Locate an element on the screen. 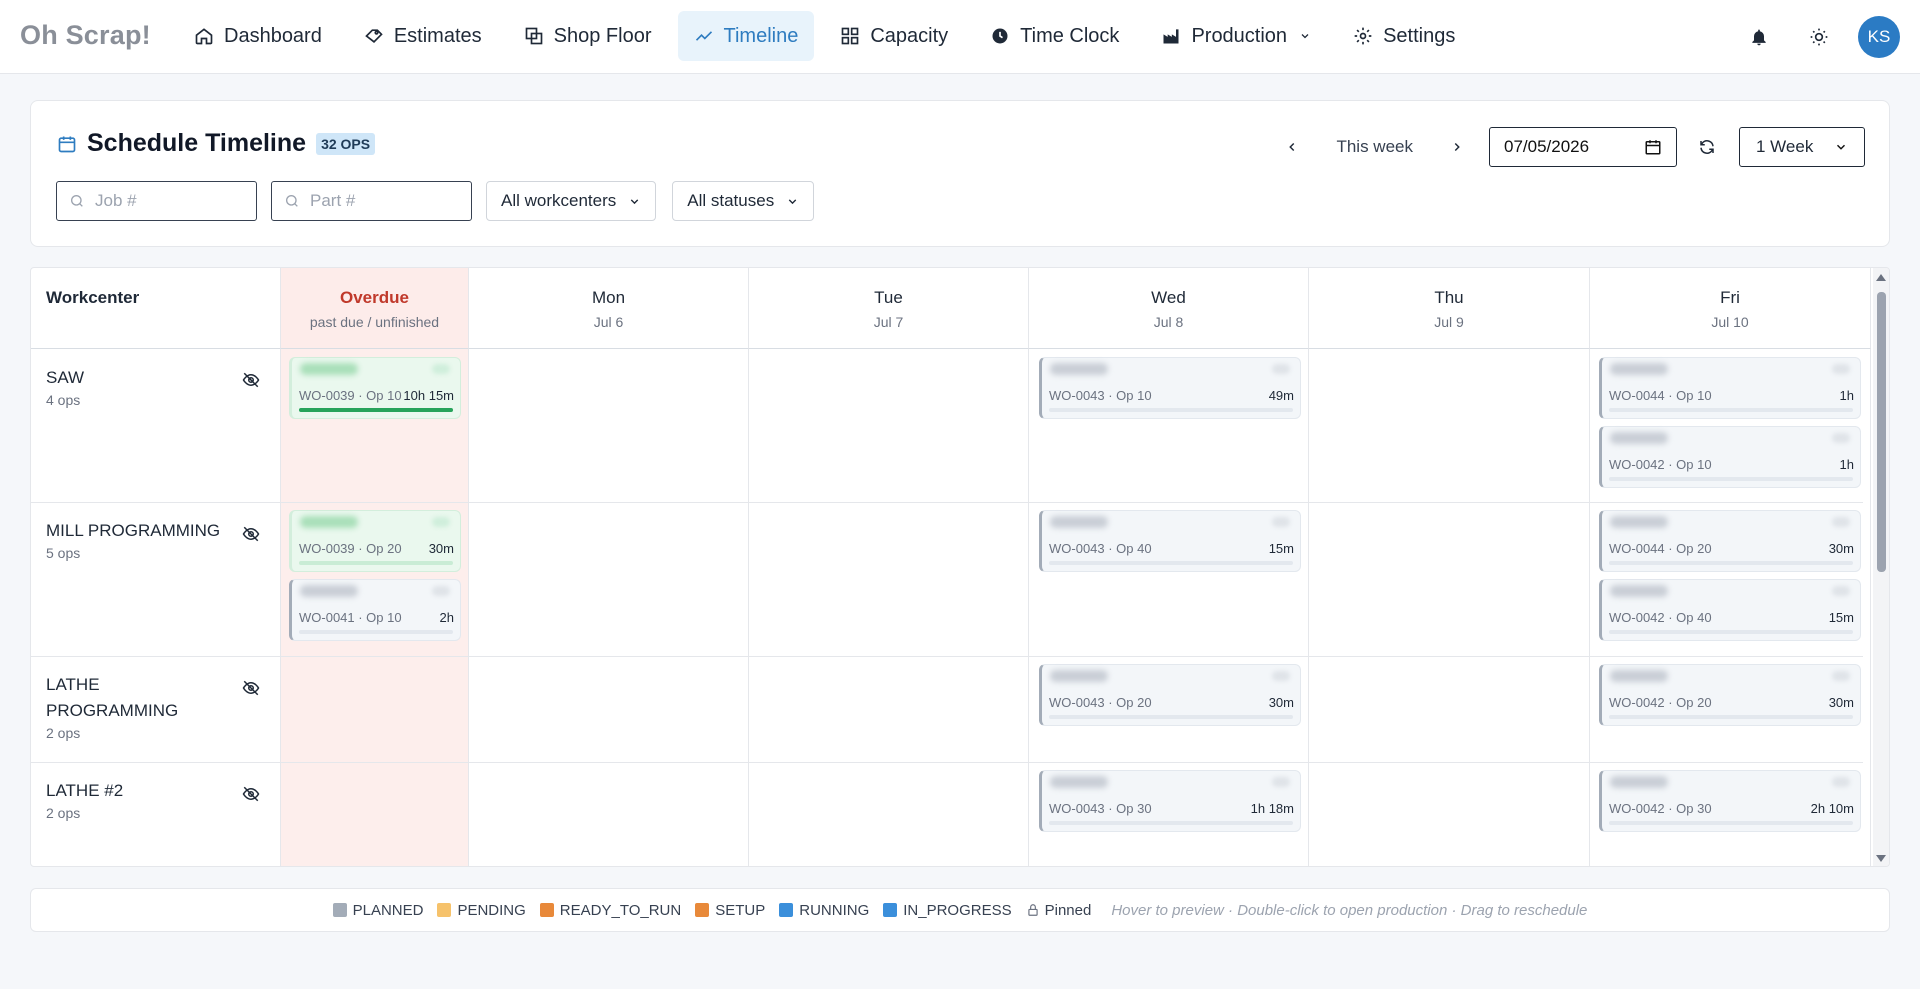 This screenshot has height=989, width=1920. calendar-picker-icon is located at coordinates (1653, 147).